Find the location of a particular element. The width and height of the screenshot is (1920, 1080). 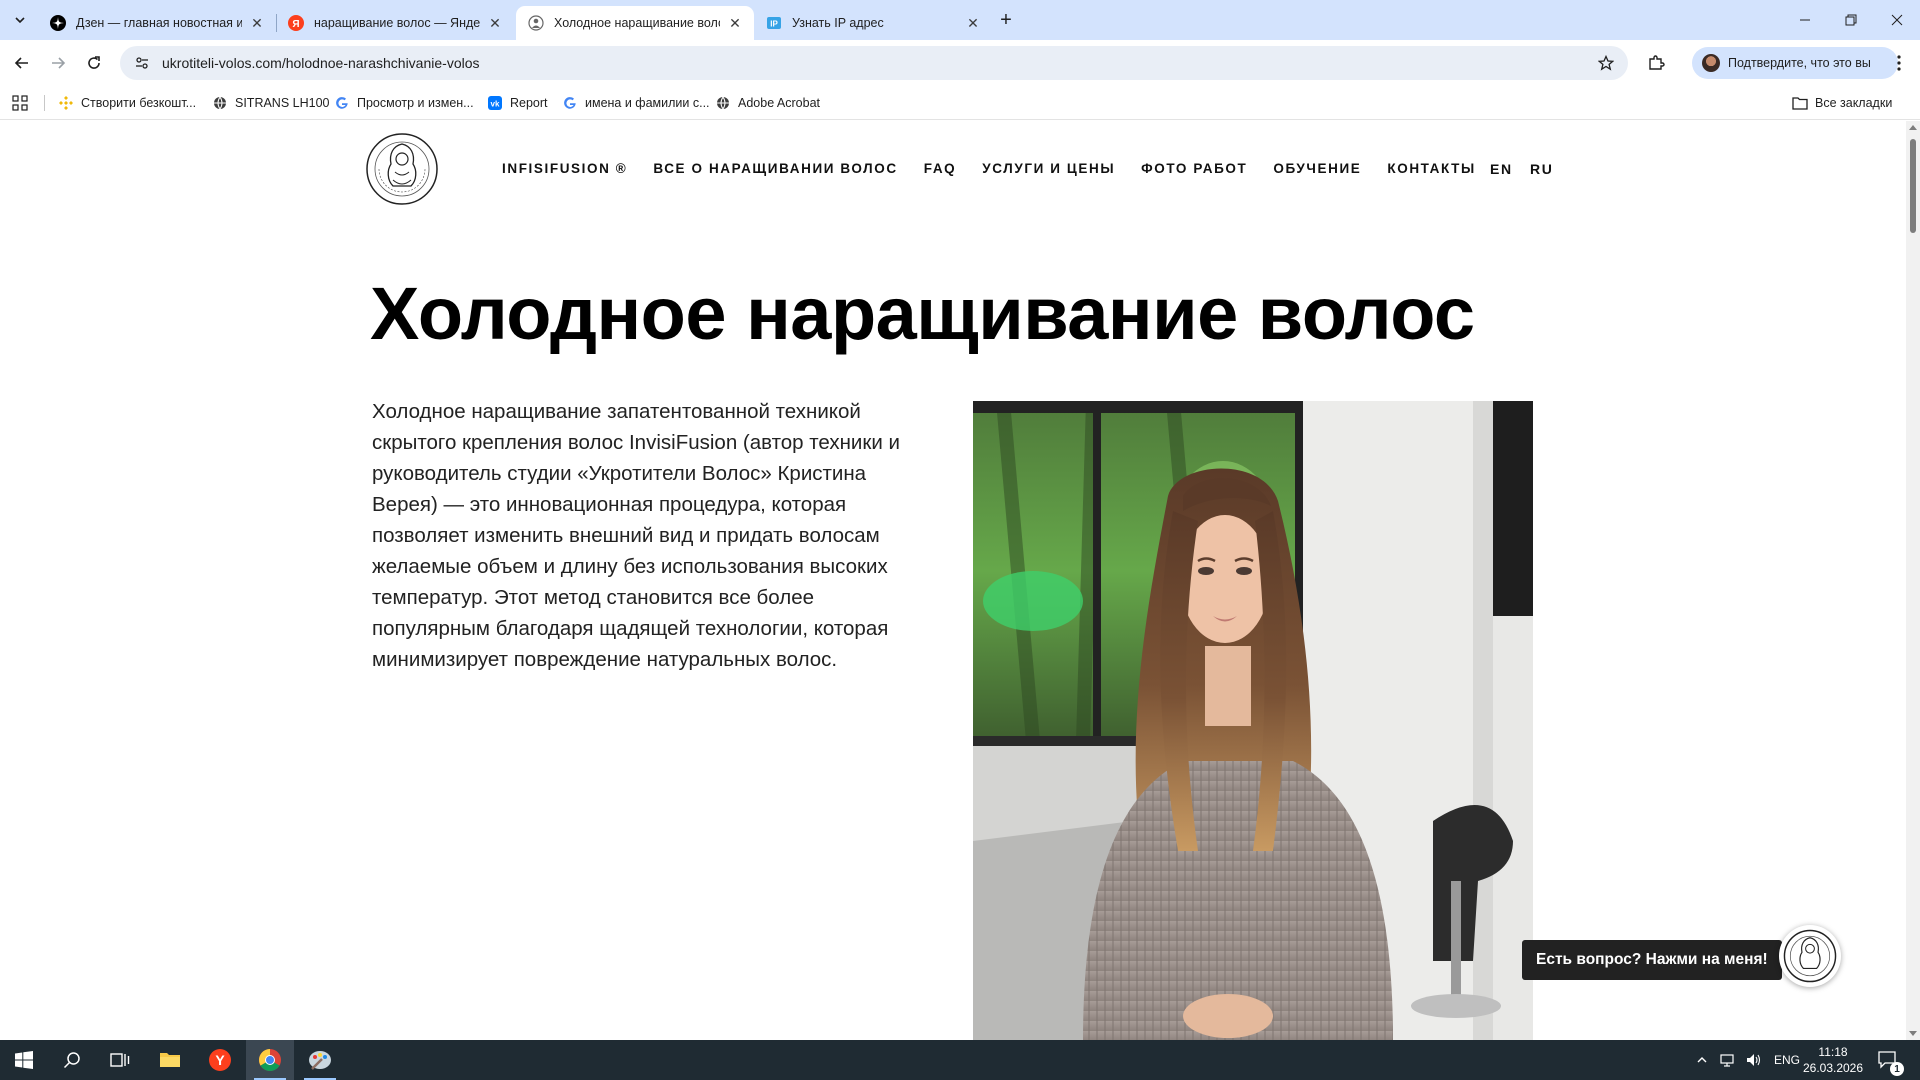

back-button is located at coordinates (22, 63).